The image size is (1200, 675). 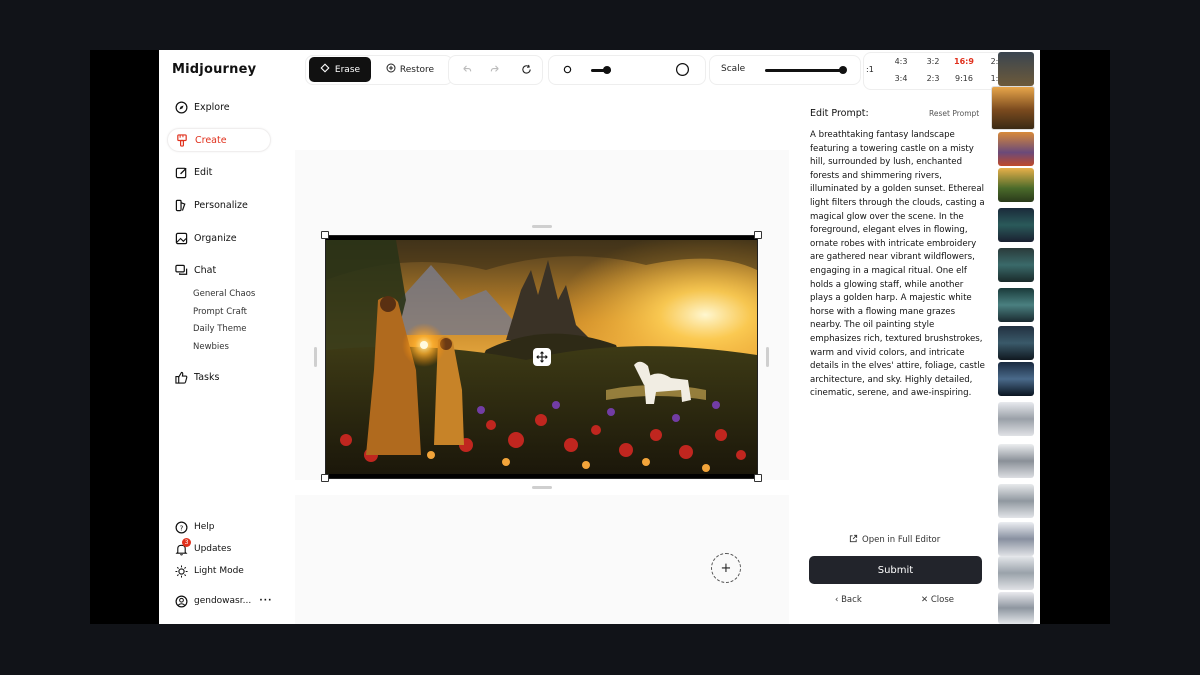 What do you see at coordinates (325, 69) in the screenshot?
I see `eraser-icon` at bounding box center [325, 69].